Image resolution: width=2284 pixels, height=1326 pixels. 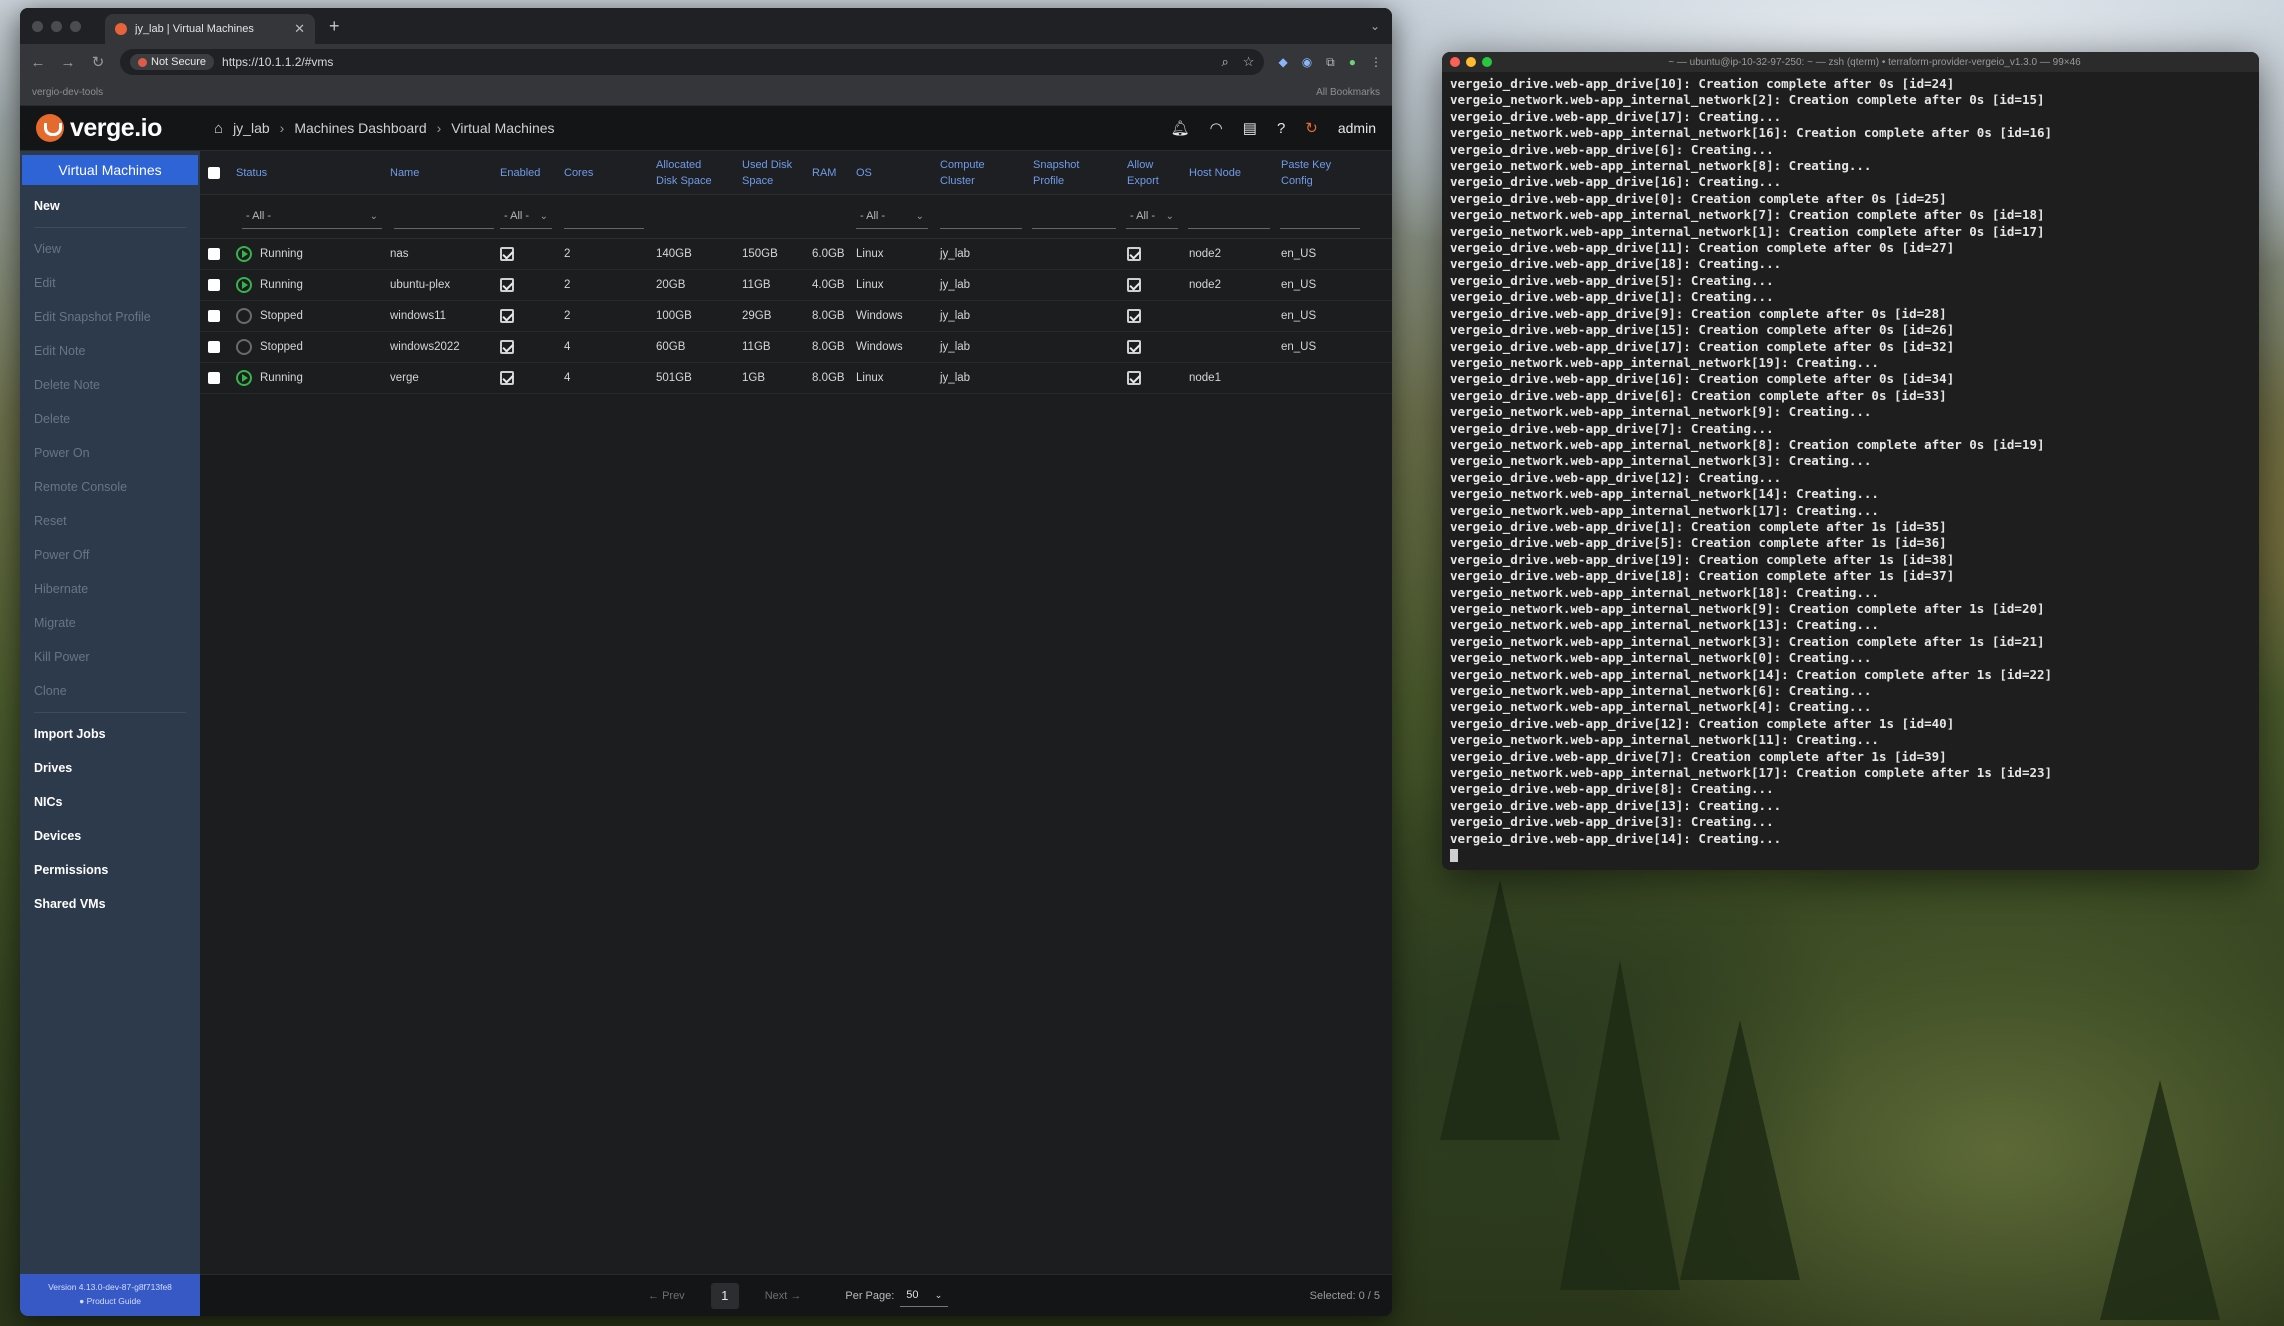 What do you see at coordinates (360, 128) in the screenshot?
I see `breadcrumb-item: Machines Dashboard` at bounding box center [360, 128].